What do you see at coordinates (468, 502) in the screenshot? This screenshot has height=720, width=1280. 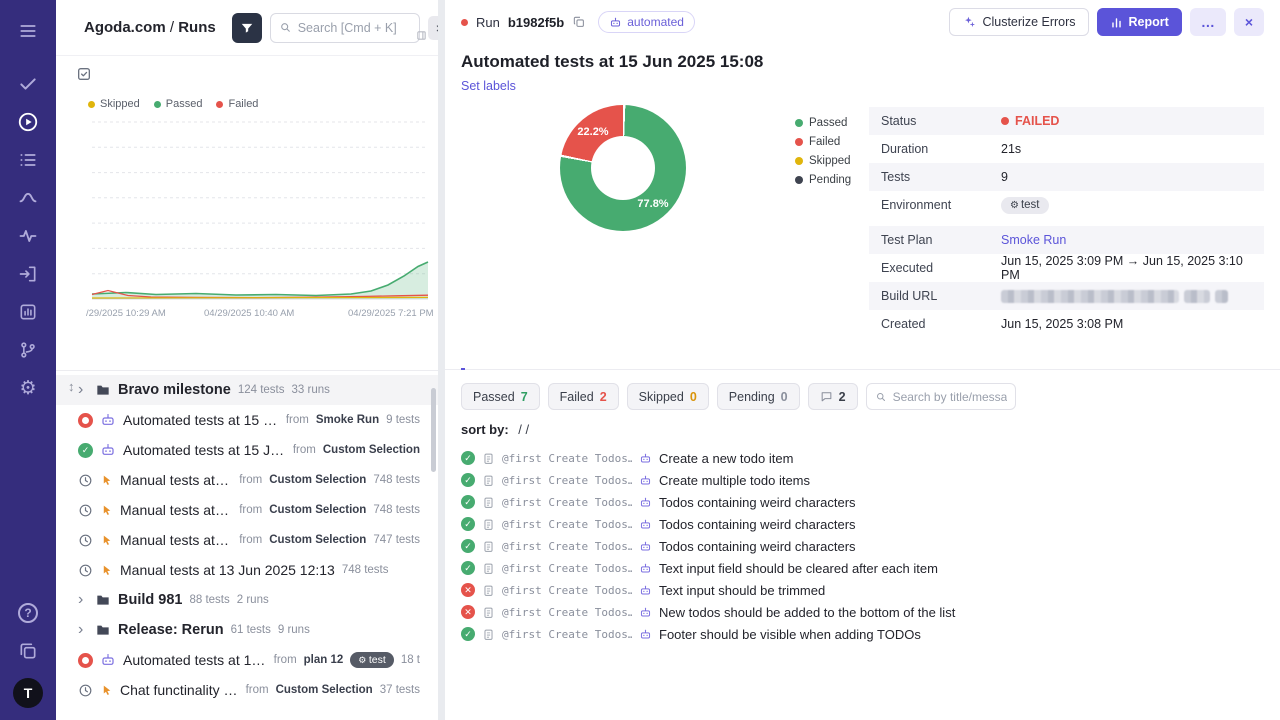 I see `test-passed-icon: ✓` at bounding box center [468, 502].